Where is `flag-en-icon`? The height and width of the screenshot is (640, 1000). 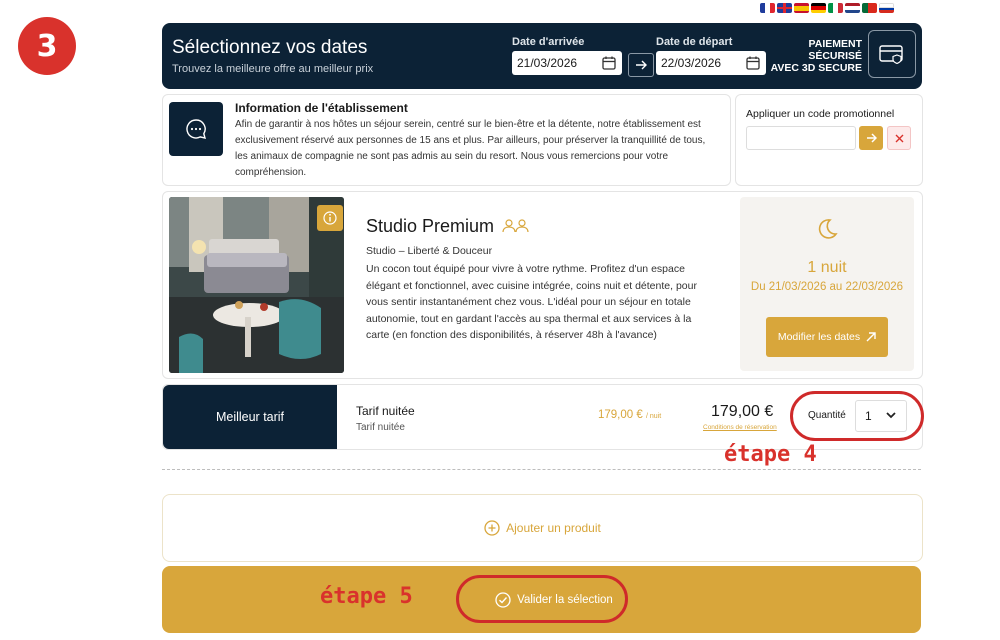
flag-en-icon is located at coordinates (784, 8).